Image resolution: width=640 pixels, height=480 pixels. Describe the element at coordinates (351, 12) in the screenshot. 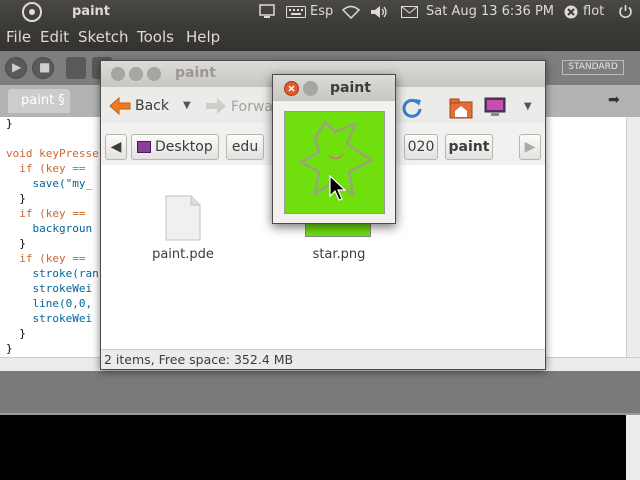

I see `wifi-icon` at that location.